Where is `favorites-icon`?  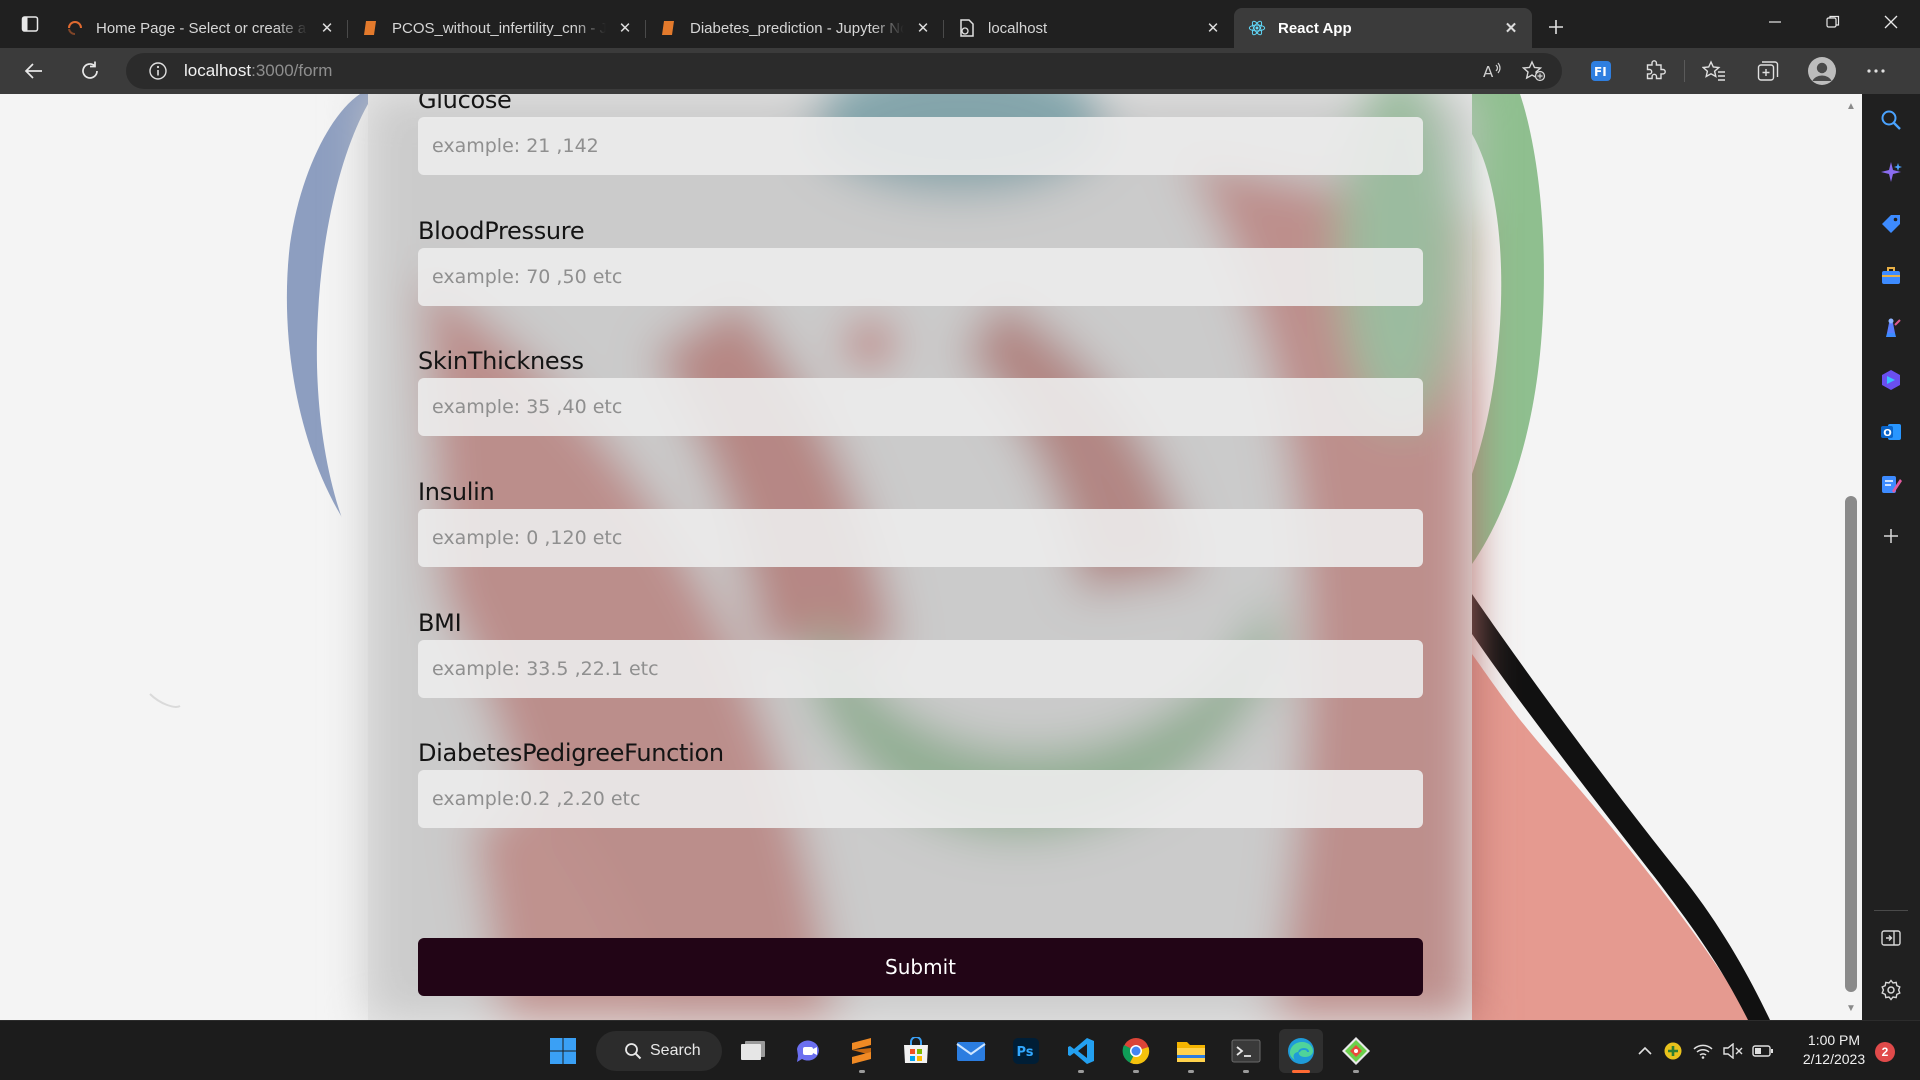 favorites-icon is located at coordinates (1714, 71).